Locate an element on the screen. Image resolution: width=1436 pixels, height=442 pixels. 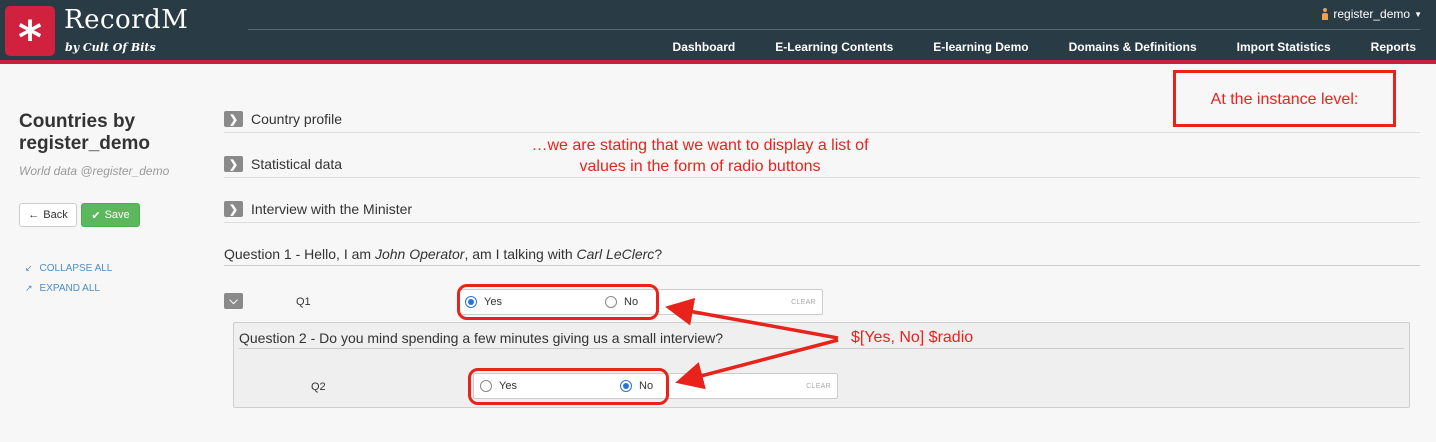
arrow-to-q1 is located at coordinates (752, 318).